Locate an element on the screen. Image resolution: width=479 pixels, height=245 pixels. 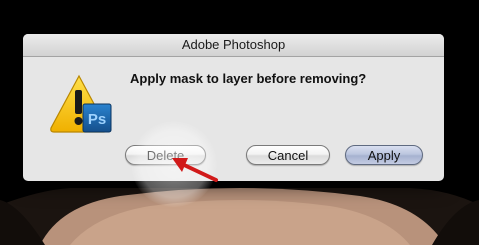
apply-button: Apply is located at coordinates (384, 155).